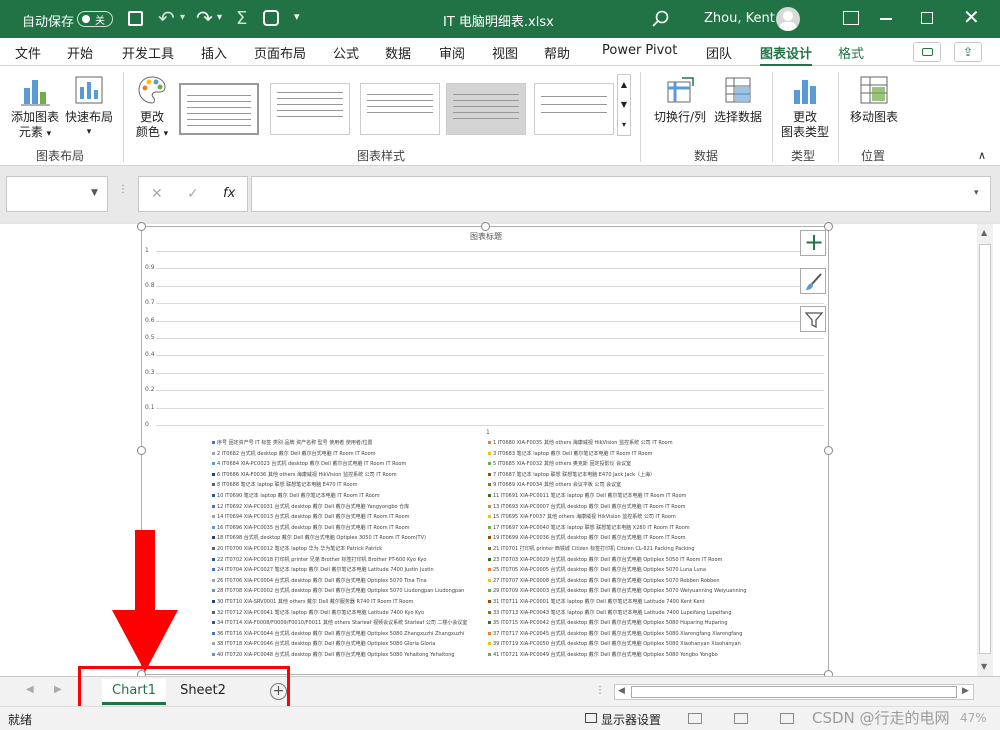 The height and width of the screenshot is (730, 1000). Describe the element at coordinates (973, 718) in the screenshot. I see `zoom-level: 47%` at that location.